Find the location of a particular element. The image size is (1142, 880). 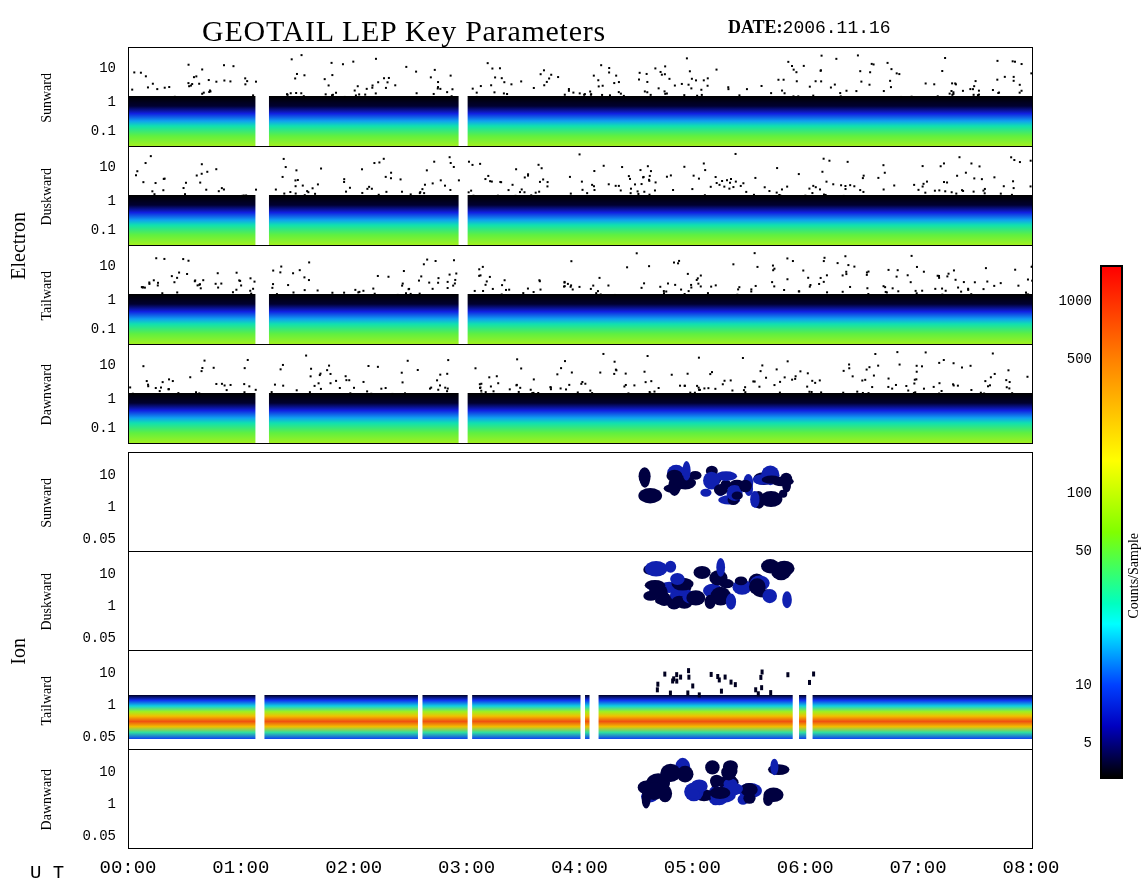

colorbar-tick-label: 5 is located at coordinates (1087, 742).